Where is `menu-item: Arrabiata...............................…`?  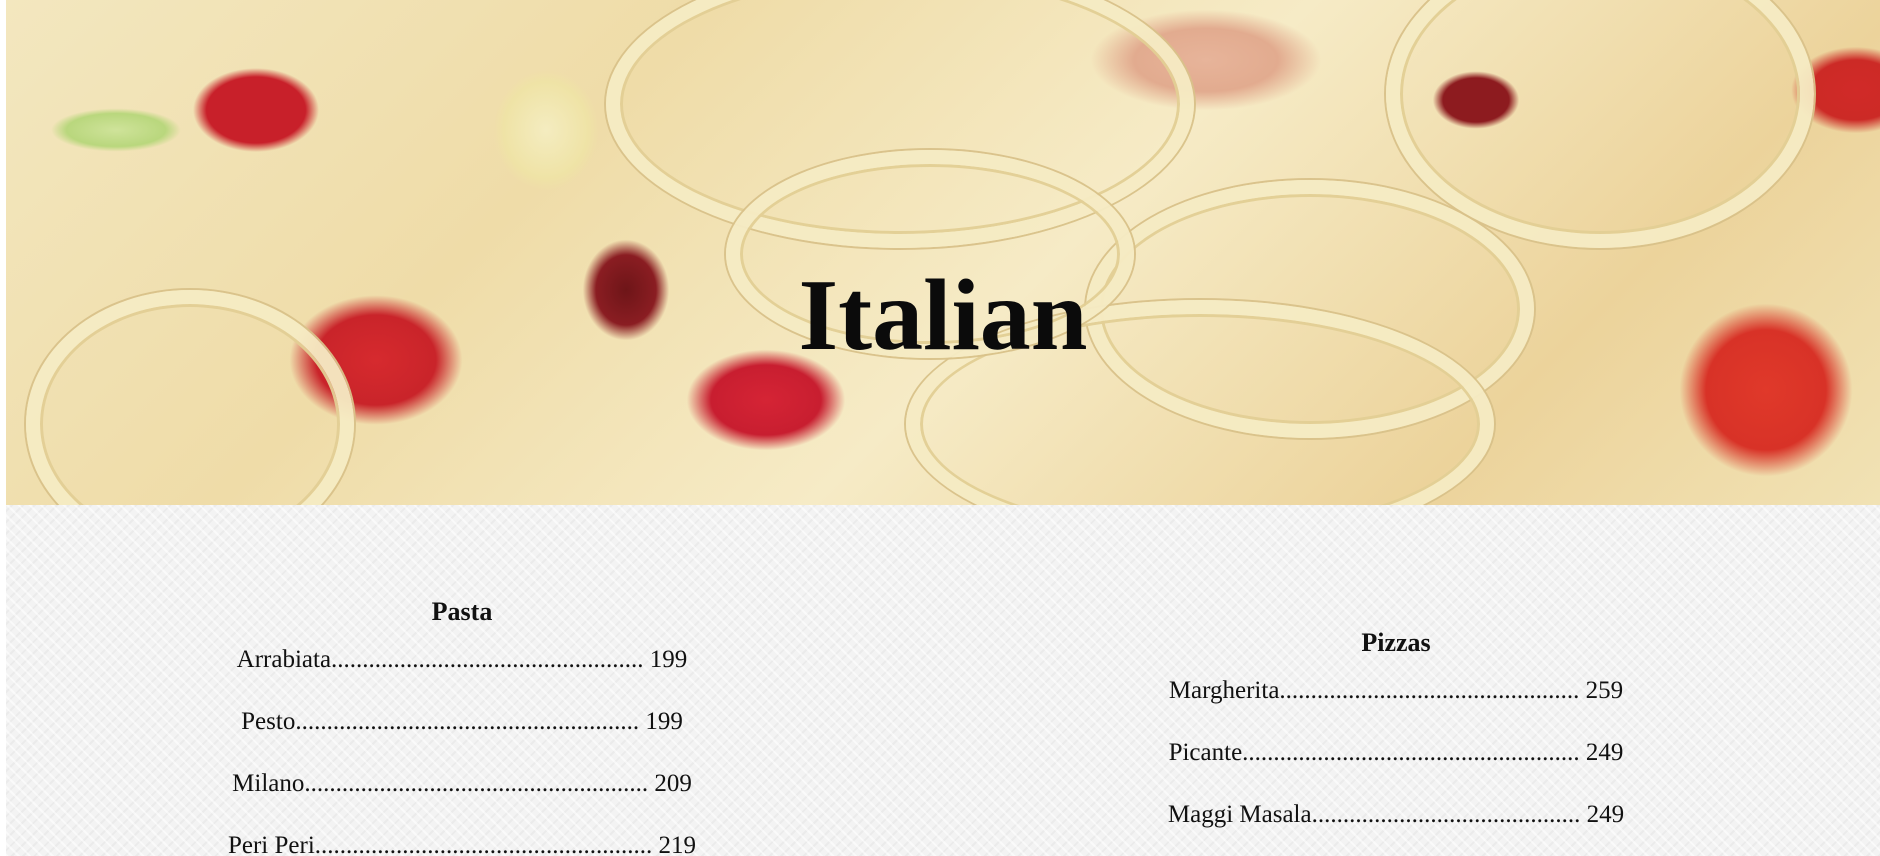 menu-item: Arrabiata...............................… is located at coordinates (462, 659).